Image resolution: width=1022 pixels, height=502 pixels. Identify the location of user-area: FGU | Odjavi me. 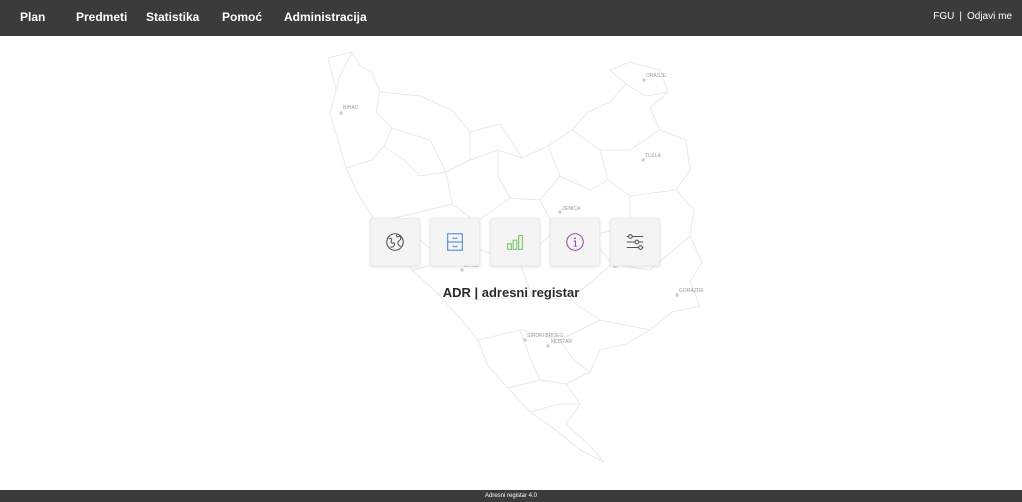
(972, 18).